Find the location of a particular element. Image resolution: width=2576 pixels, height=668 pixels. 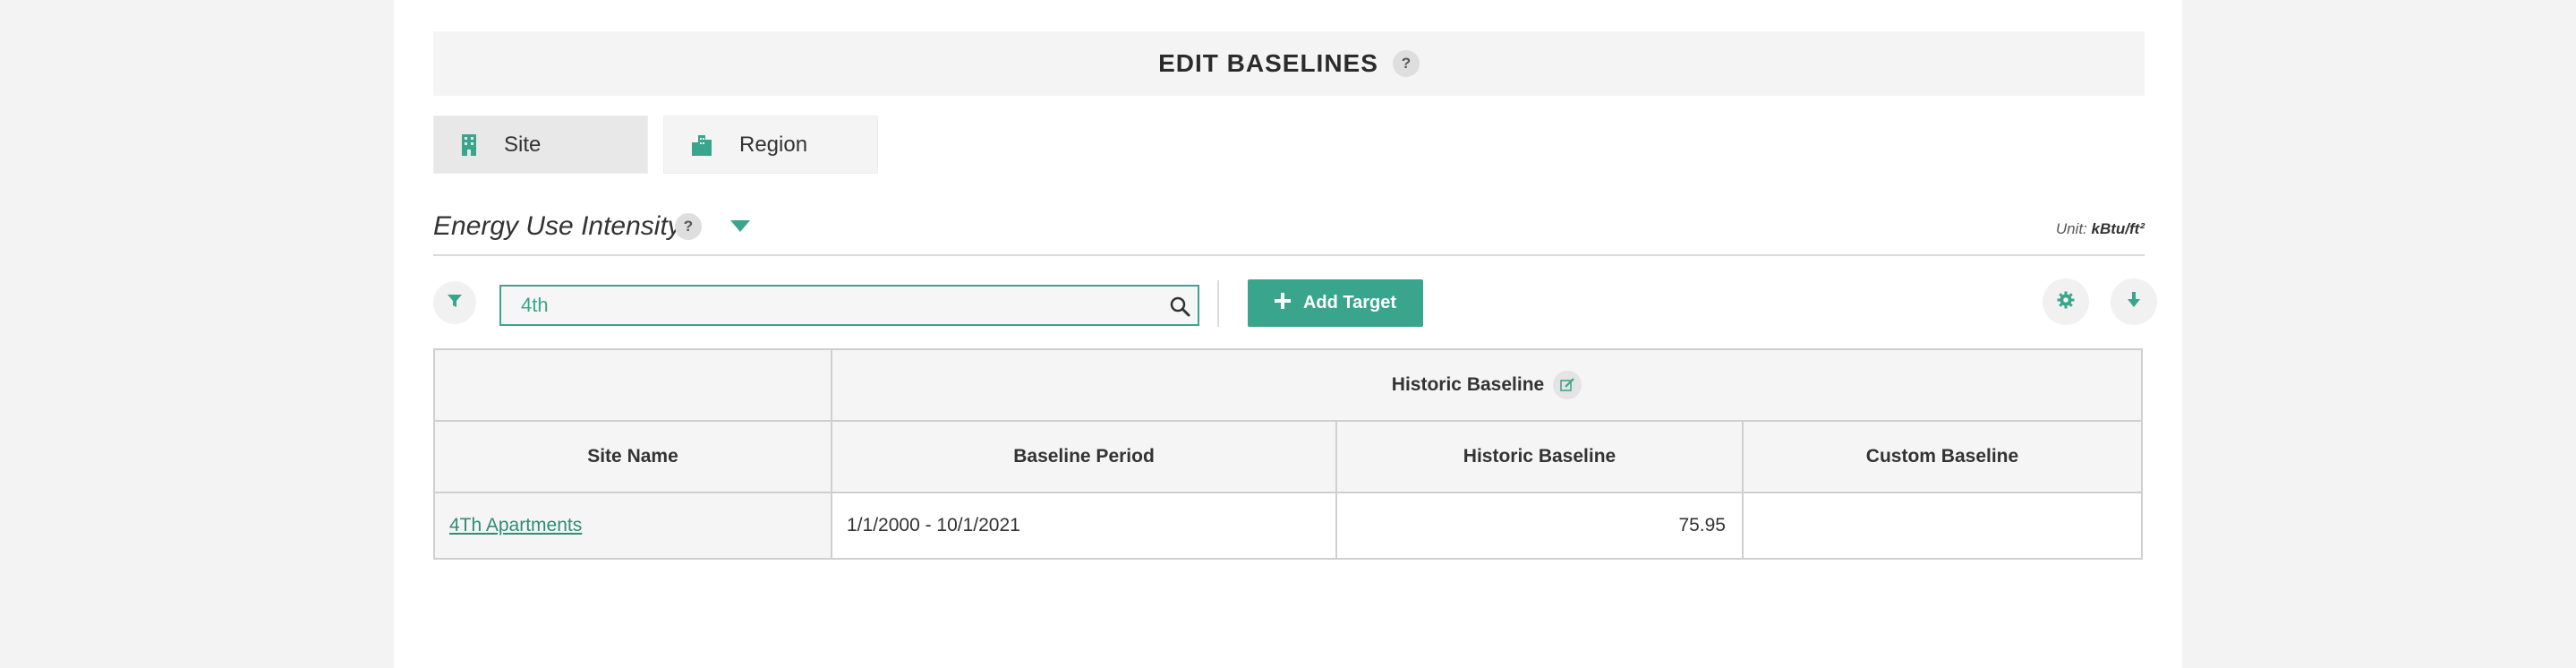

site-name-cell: 4Th Apartments is located at coordinates (633, 526).